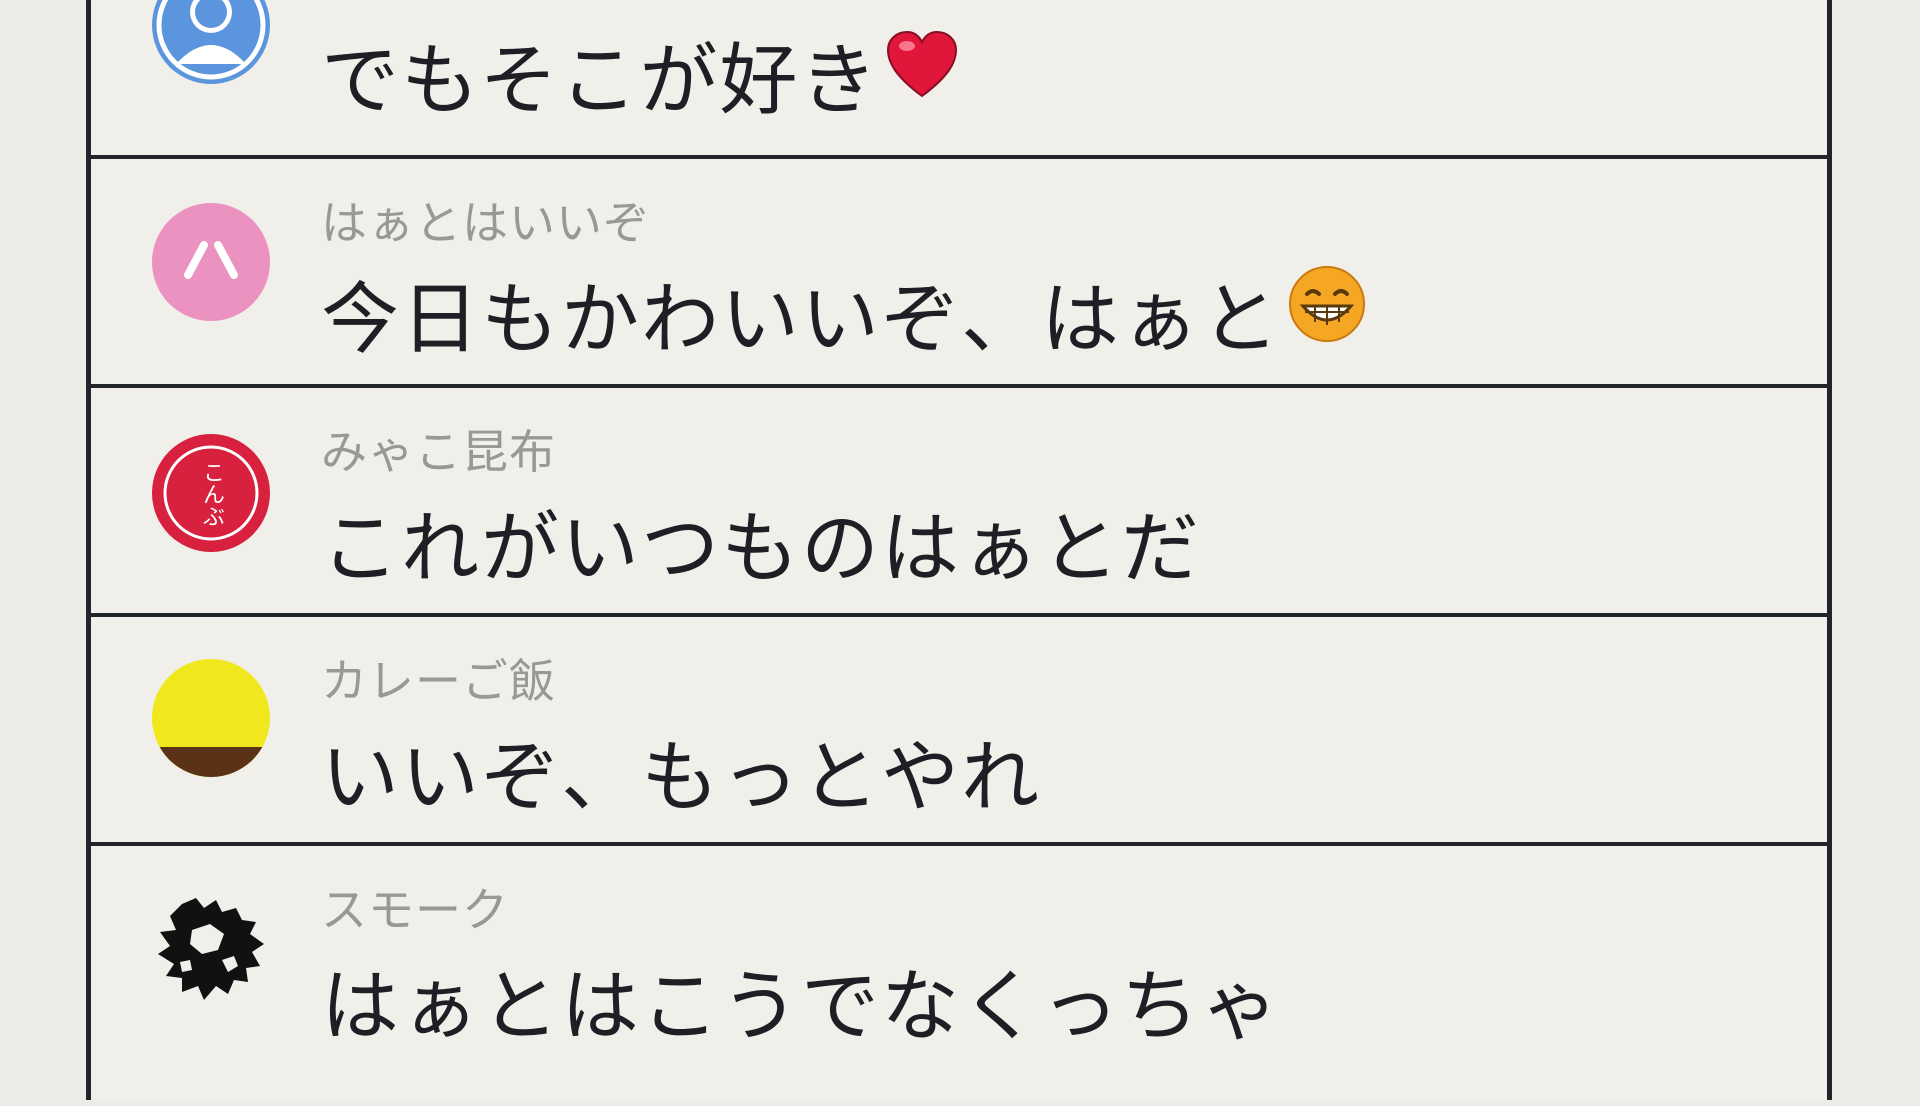  I want to click on comment-message-row: いいぞ、もっとやれ, so click(681, 771).